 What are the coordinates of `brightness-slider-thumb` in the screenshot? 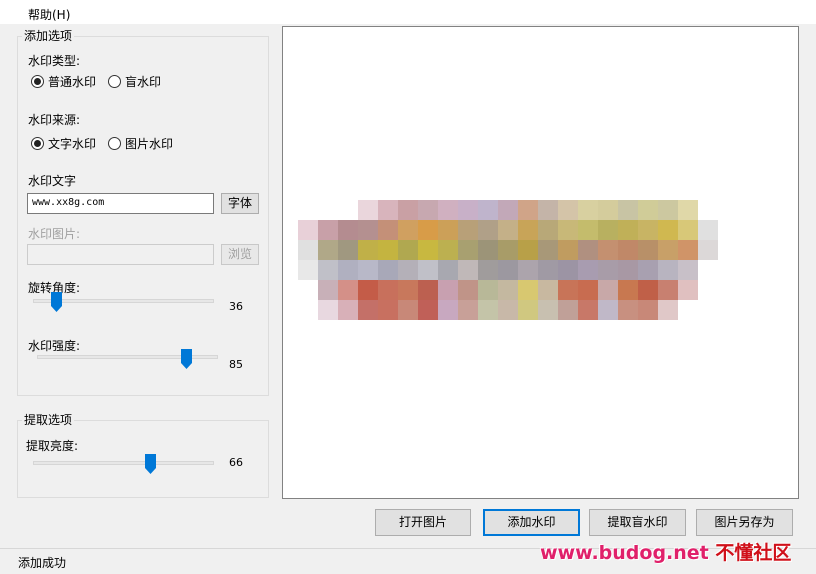 It's located at (150, 464).